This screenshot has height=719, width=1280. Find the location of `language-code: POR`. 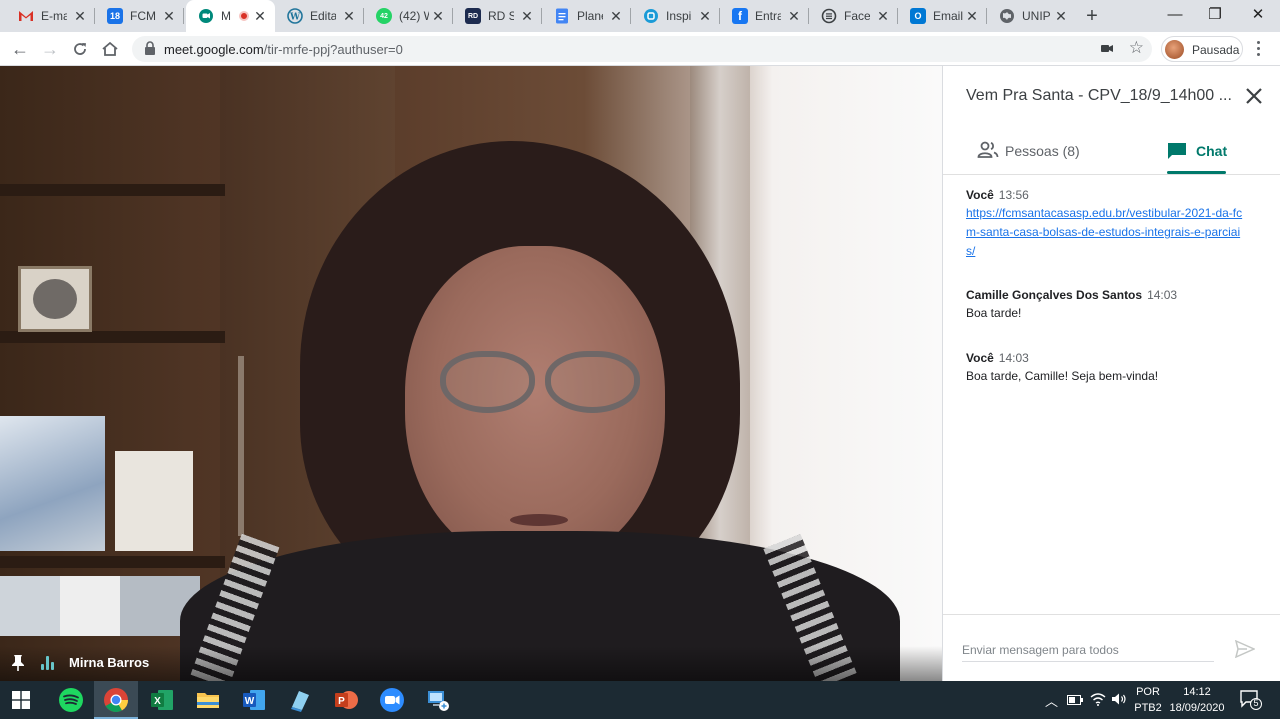

language-code: POR is located at coordinates (1148, 692).